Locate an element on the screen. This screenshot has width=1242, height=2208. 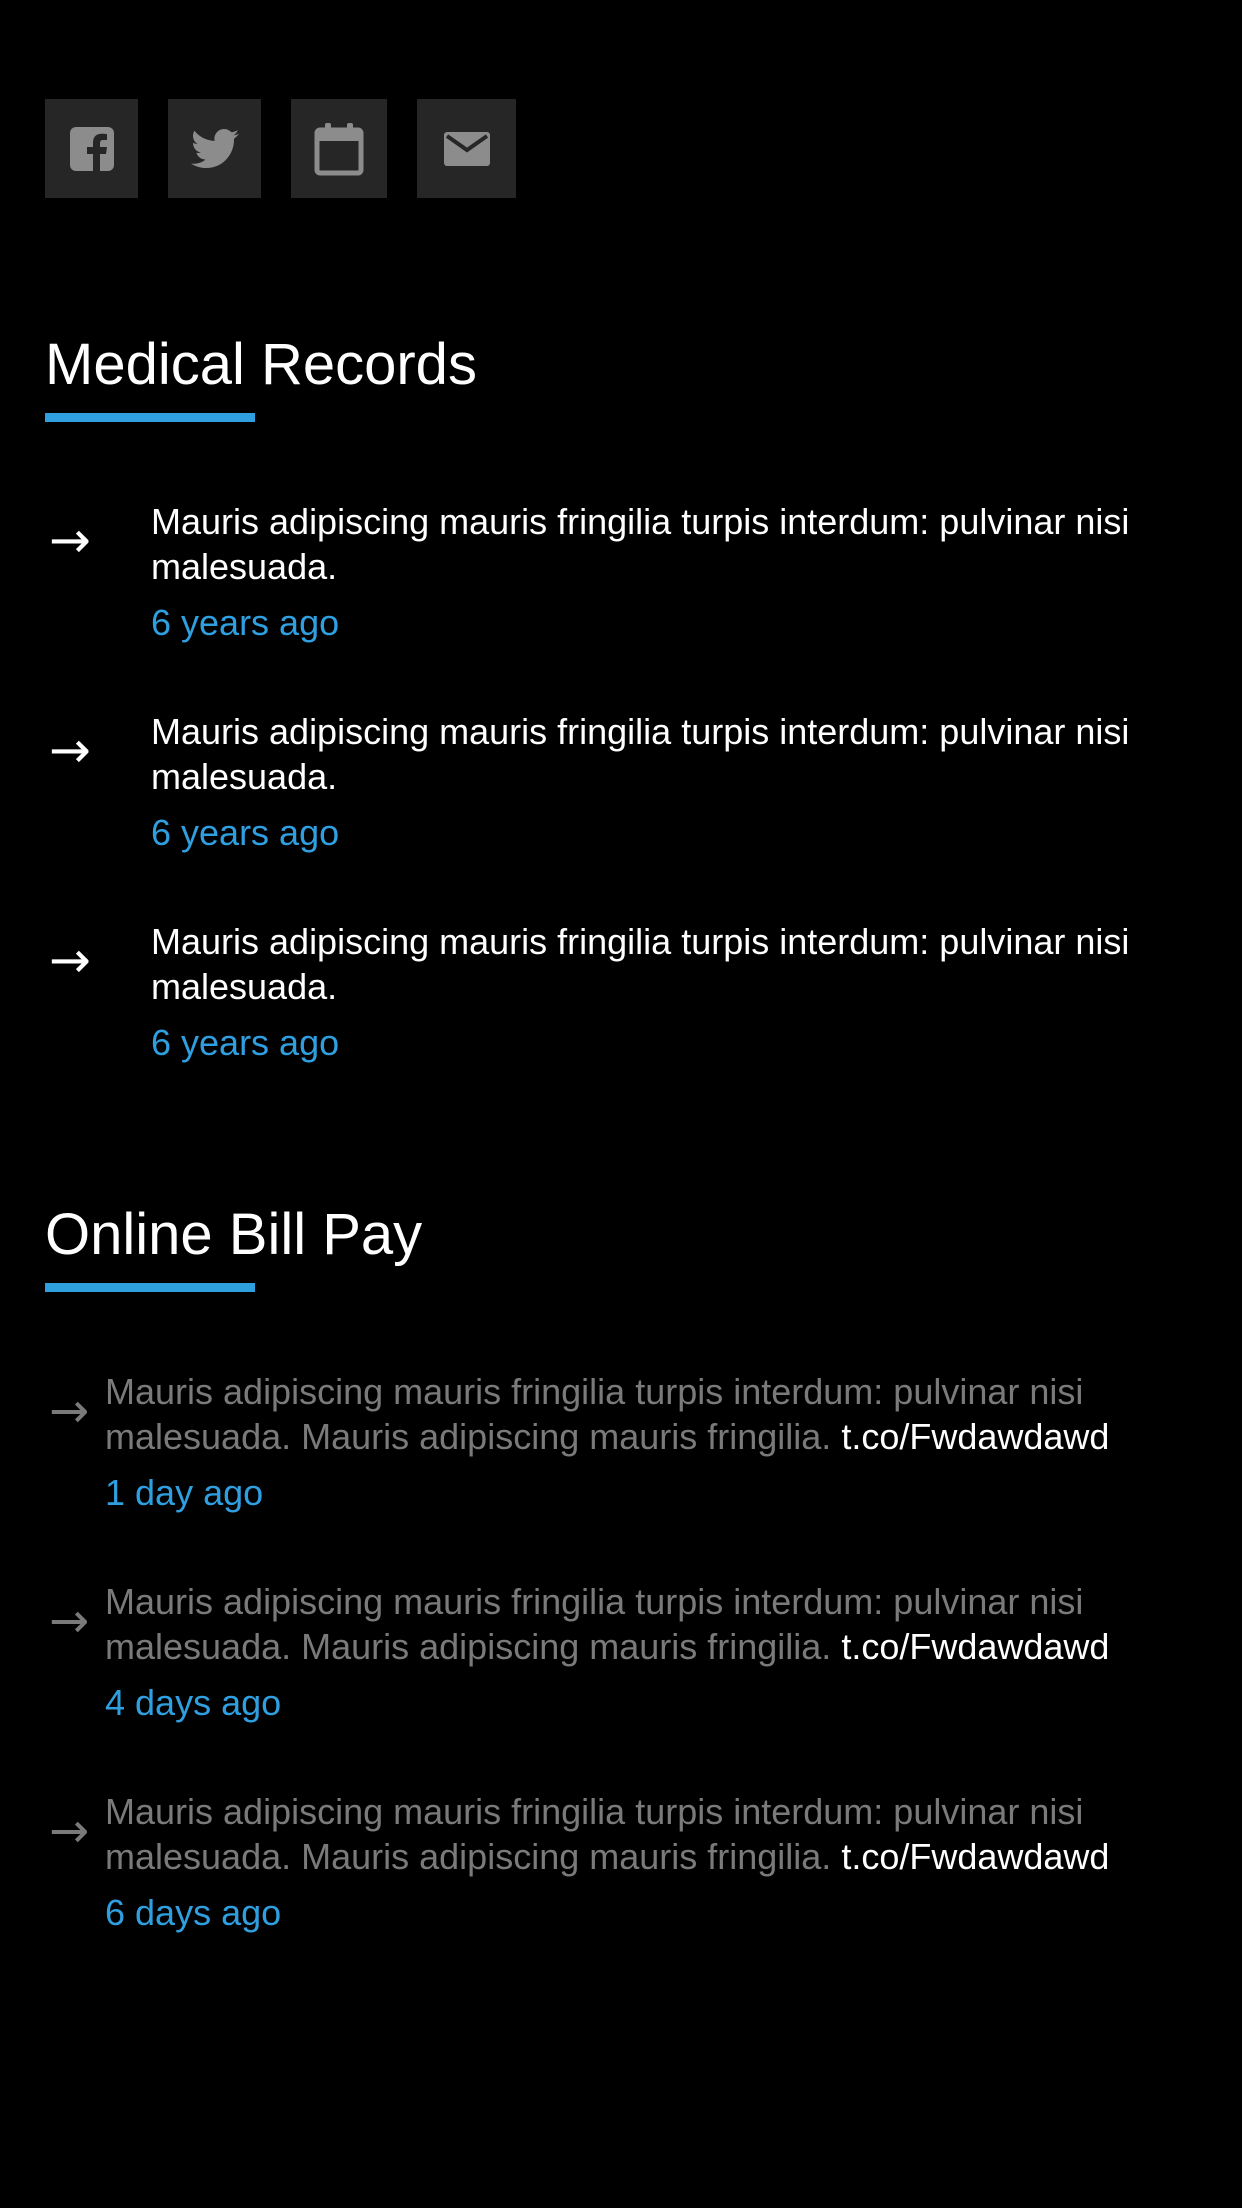
bill-pay-time: 4 days ago is located at coordinates (193, 1702).